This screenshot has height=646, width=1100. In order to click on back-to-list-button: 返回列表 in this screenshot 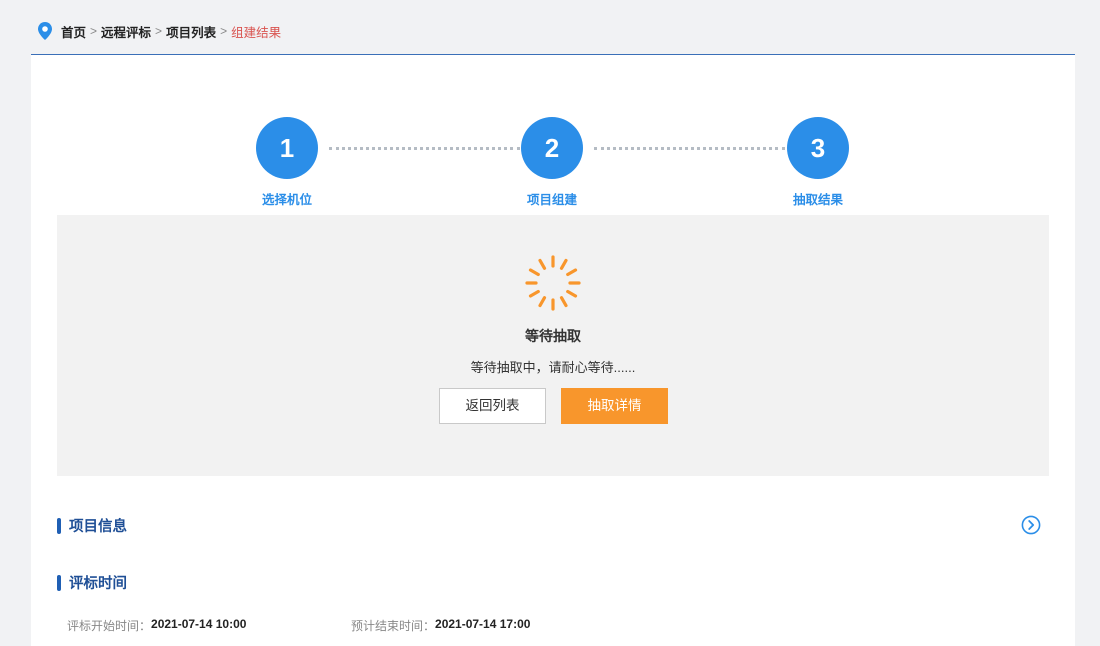, I will do `click(492, 406)`.